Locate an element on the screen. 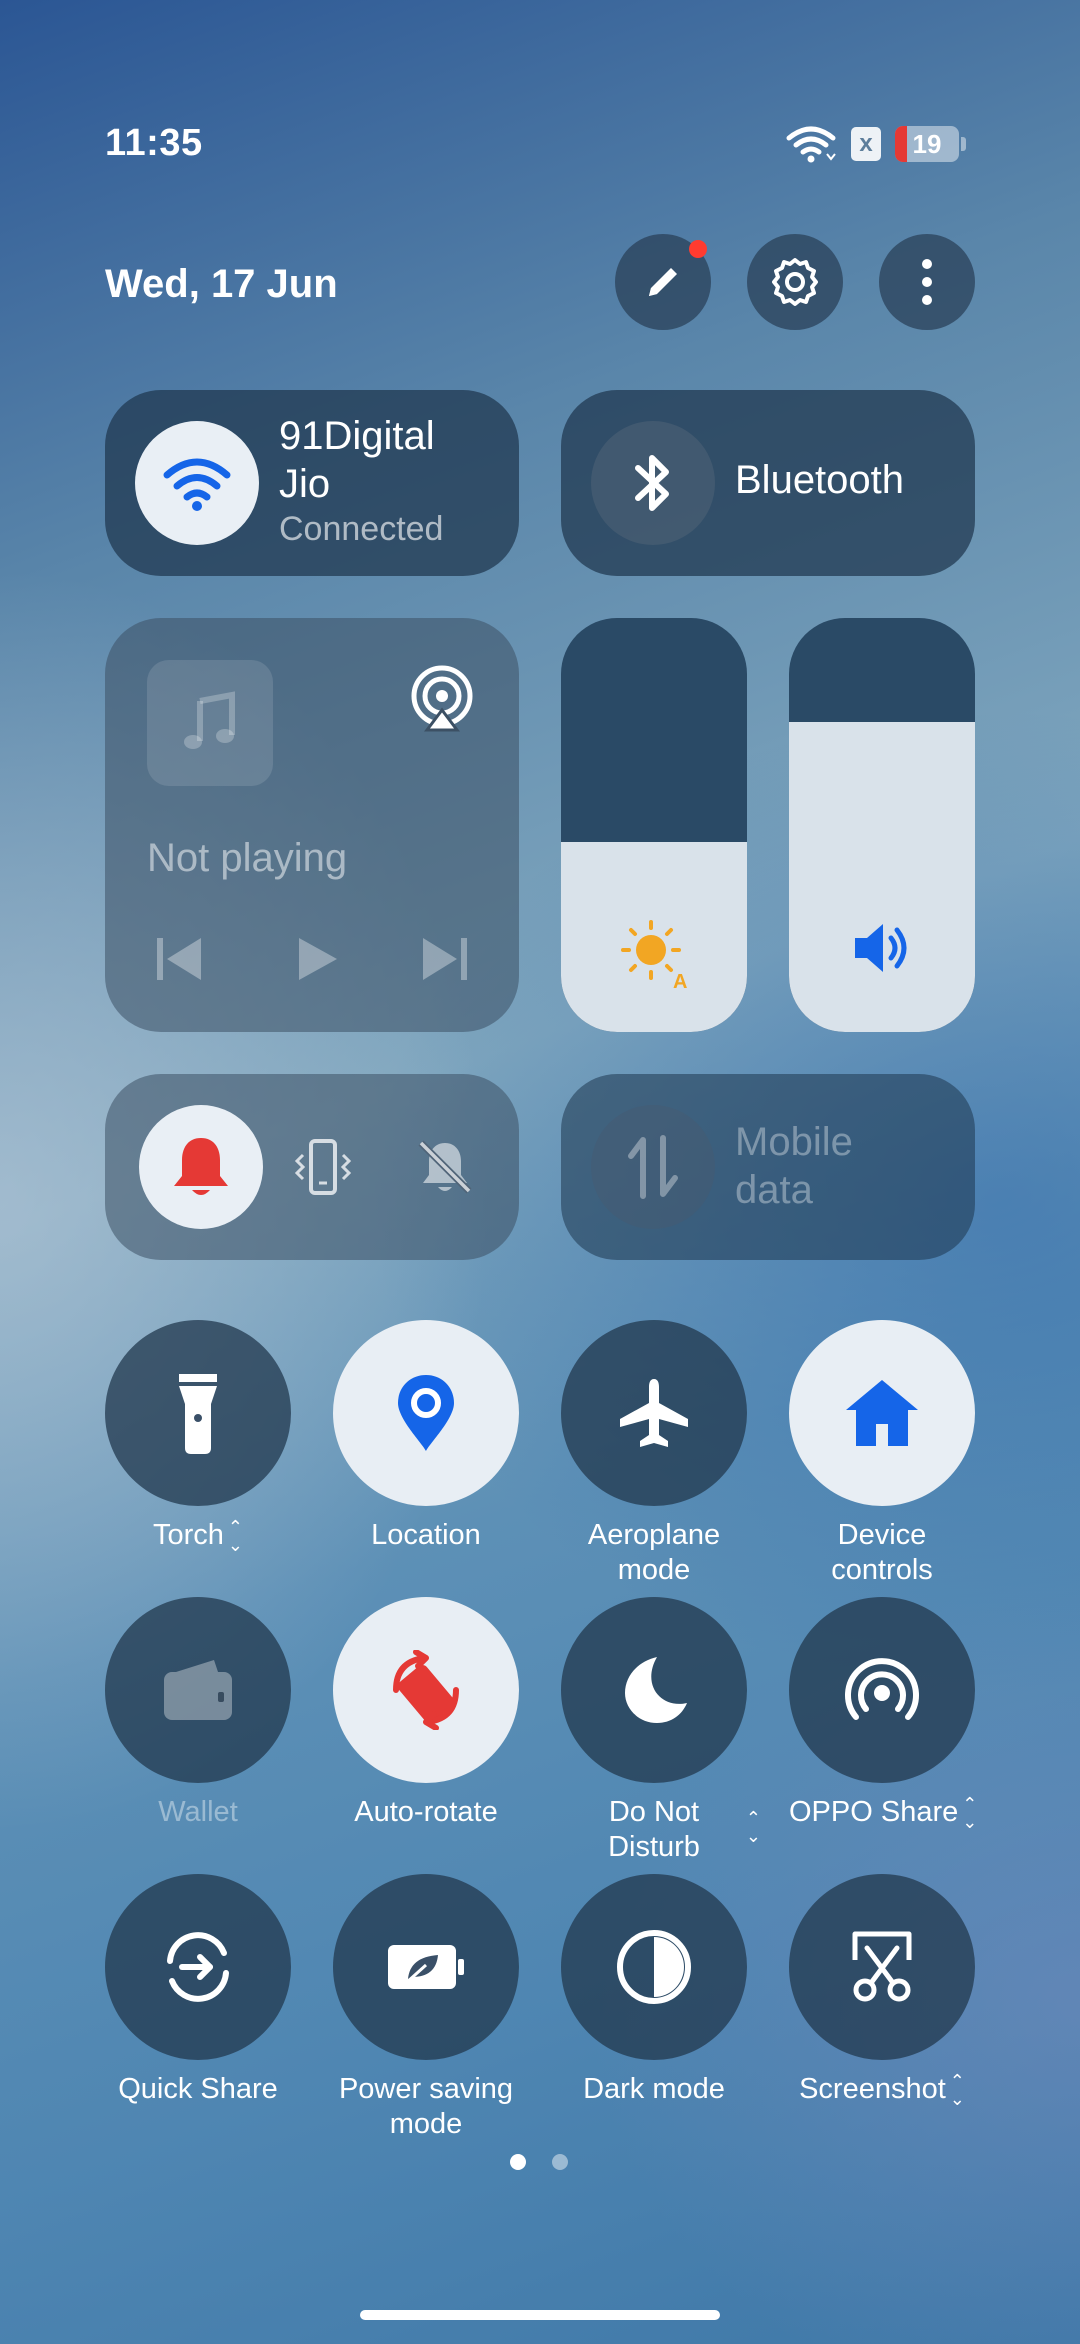 The height and width of the screenshot is (2344, 1080). oppo-share-icon is located at coordinates (882, 1689).